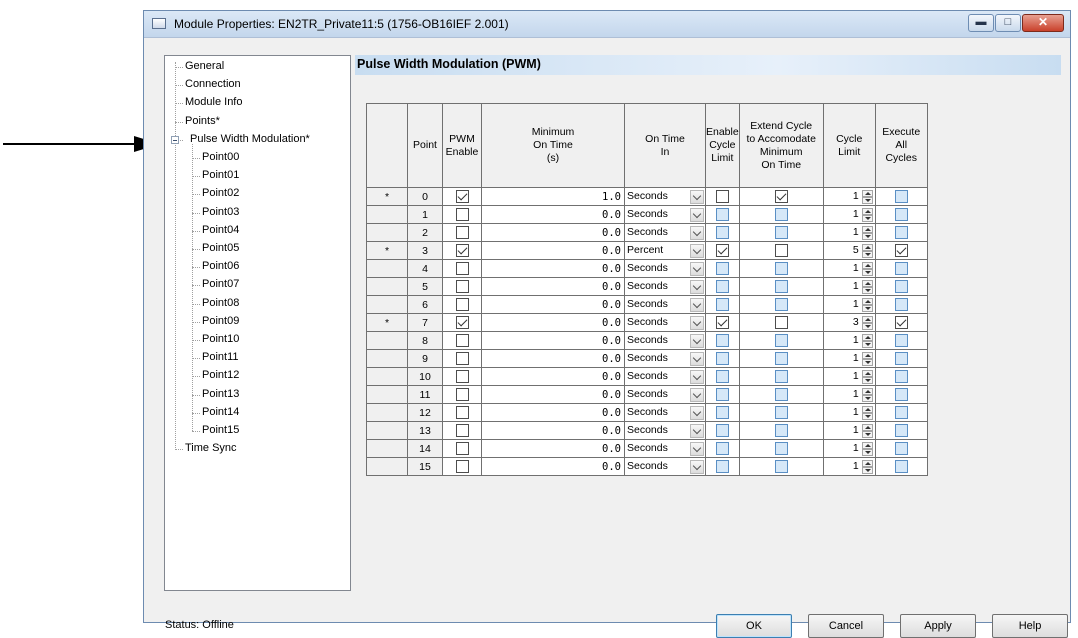 This screenshot has width=1078, height=638. I want to click on tree-item-general: General, so click(204, 66).